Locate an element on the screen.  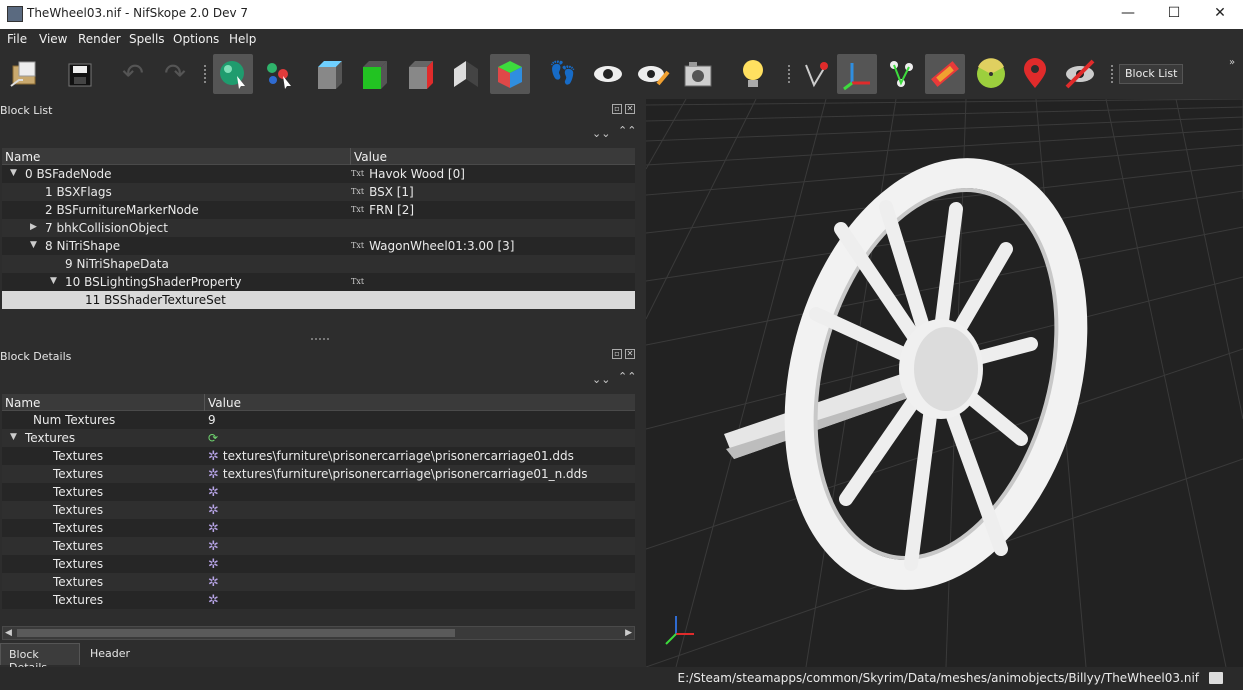
block-list-row: ▼ 10 BSLightingShaderProperty Txt is located at coordinates (318, 282).